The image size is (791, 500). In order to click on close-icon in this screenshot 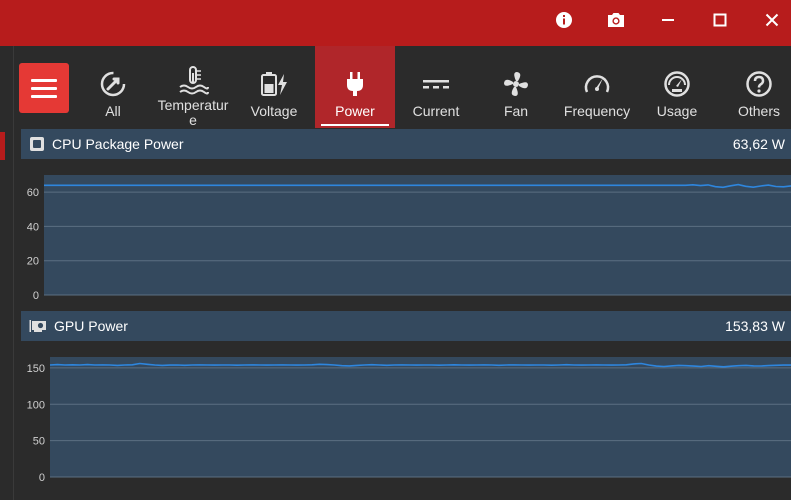, I will do `click(772, 20)`.